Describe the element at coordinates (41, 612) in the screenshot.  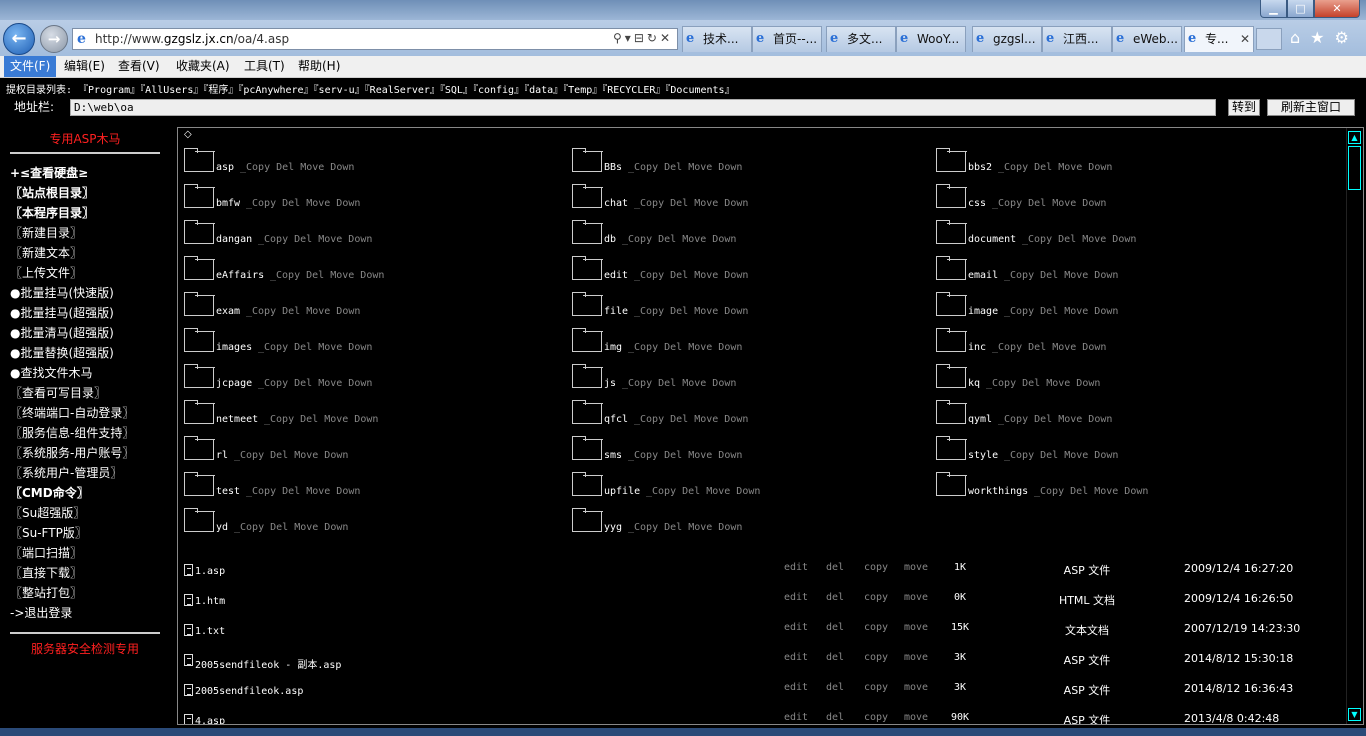
I see `sidebar-item: ->退出登录` at that location.